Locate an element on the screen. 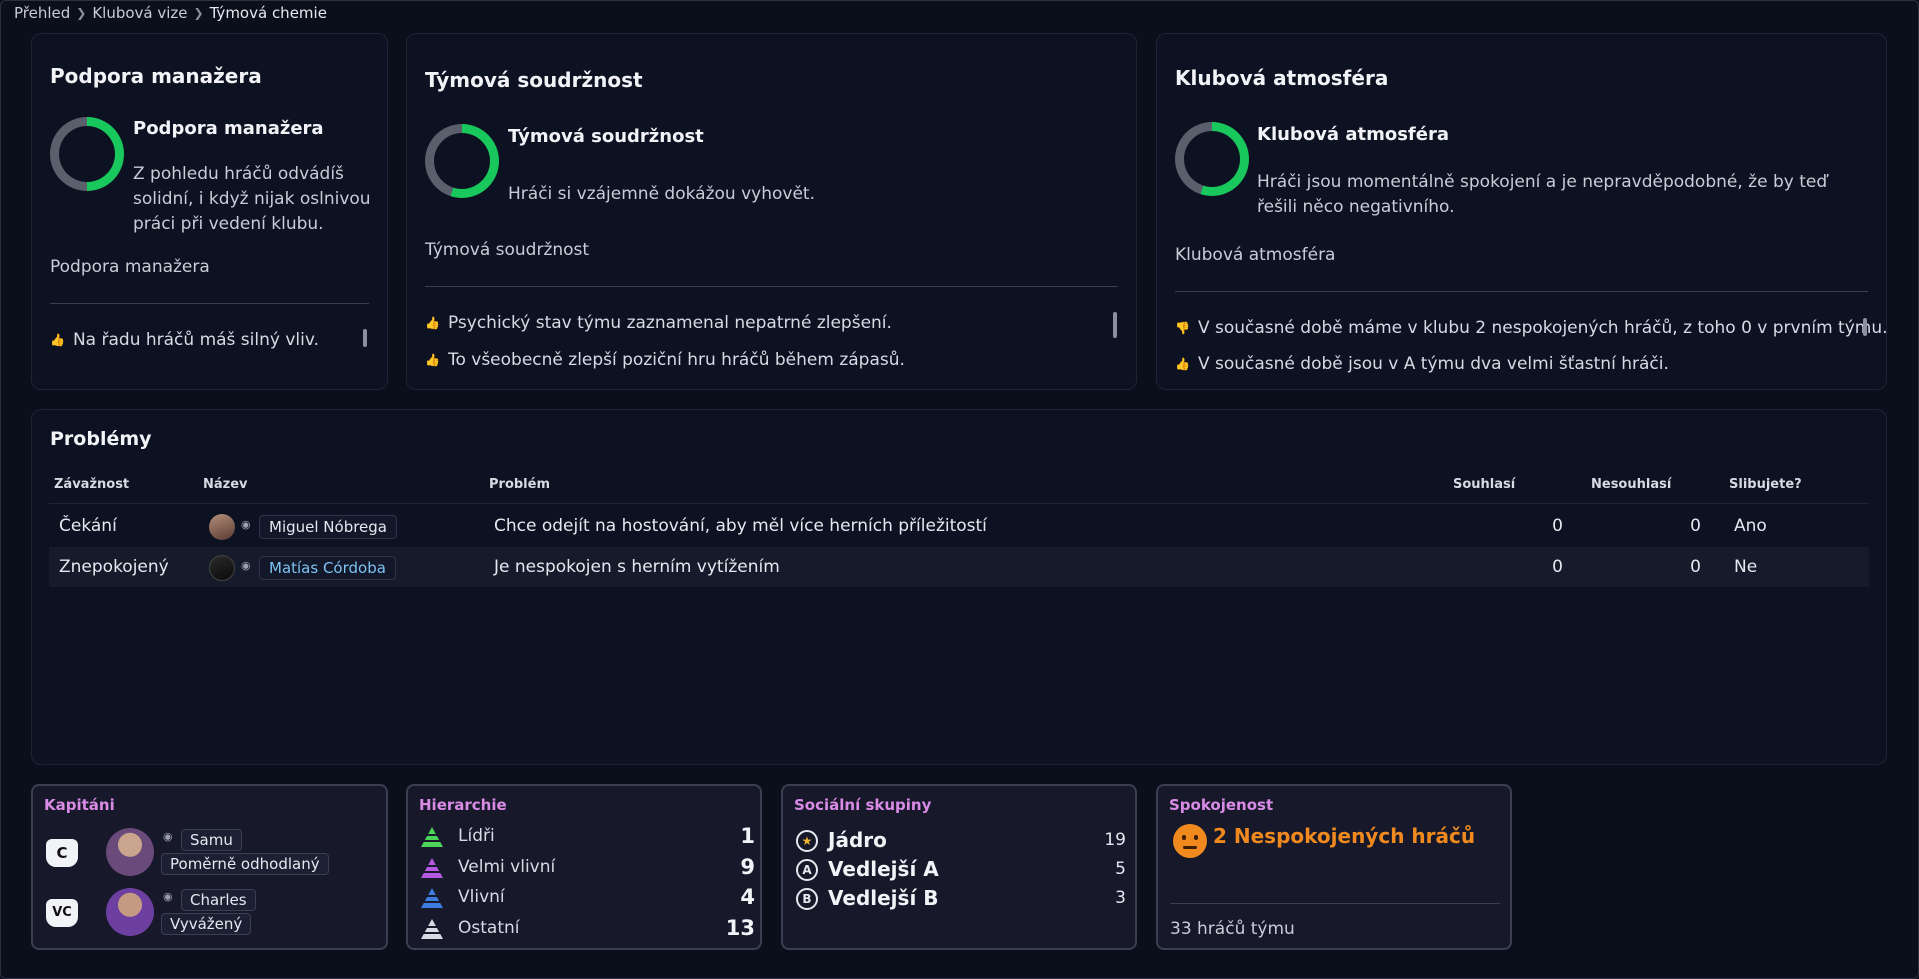  disagree-cell: 0 is located at coordinates (1695, 526).